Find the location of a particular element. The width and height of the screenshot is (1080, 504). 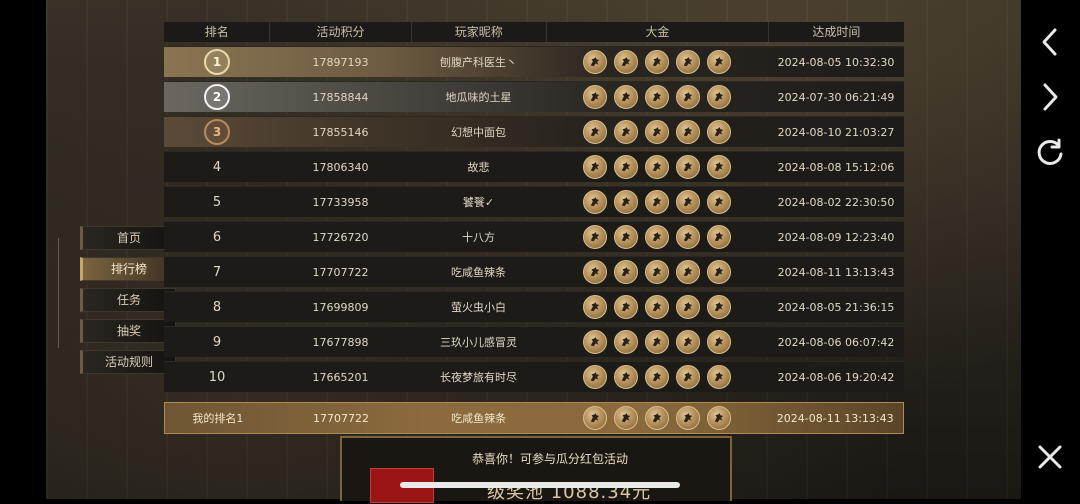

rank-cell: 10 is located at coordinates (217, 377).